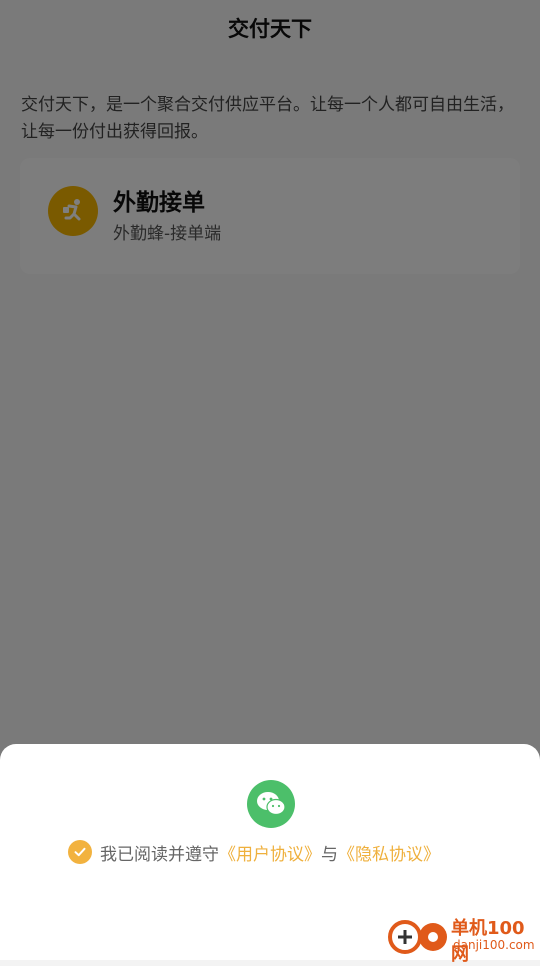  What do you see at coordinates (389, 852) in the screenshot?
I see `privacy-agreement-link: 《隐私协议》` at bounding box center [389, 852].